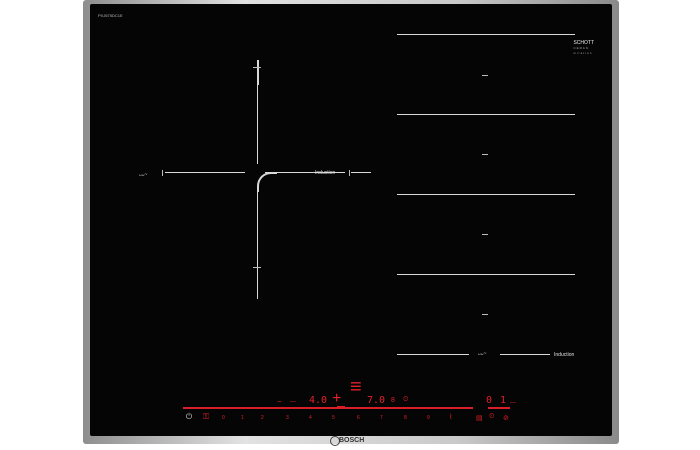 This screenshot has height=450, width=700. What do you see at coordinates (257, 267) in the screenshot?
I see `left-zone-tick-bottom` at bounding box center [257, 267].